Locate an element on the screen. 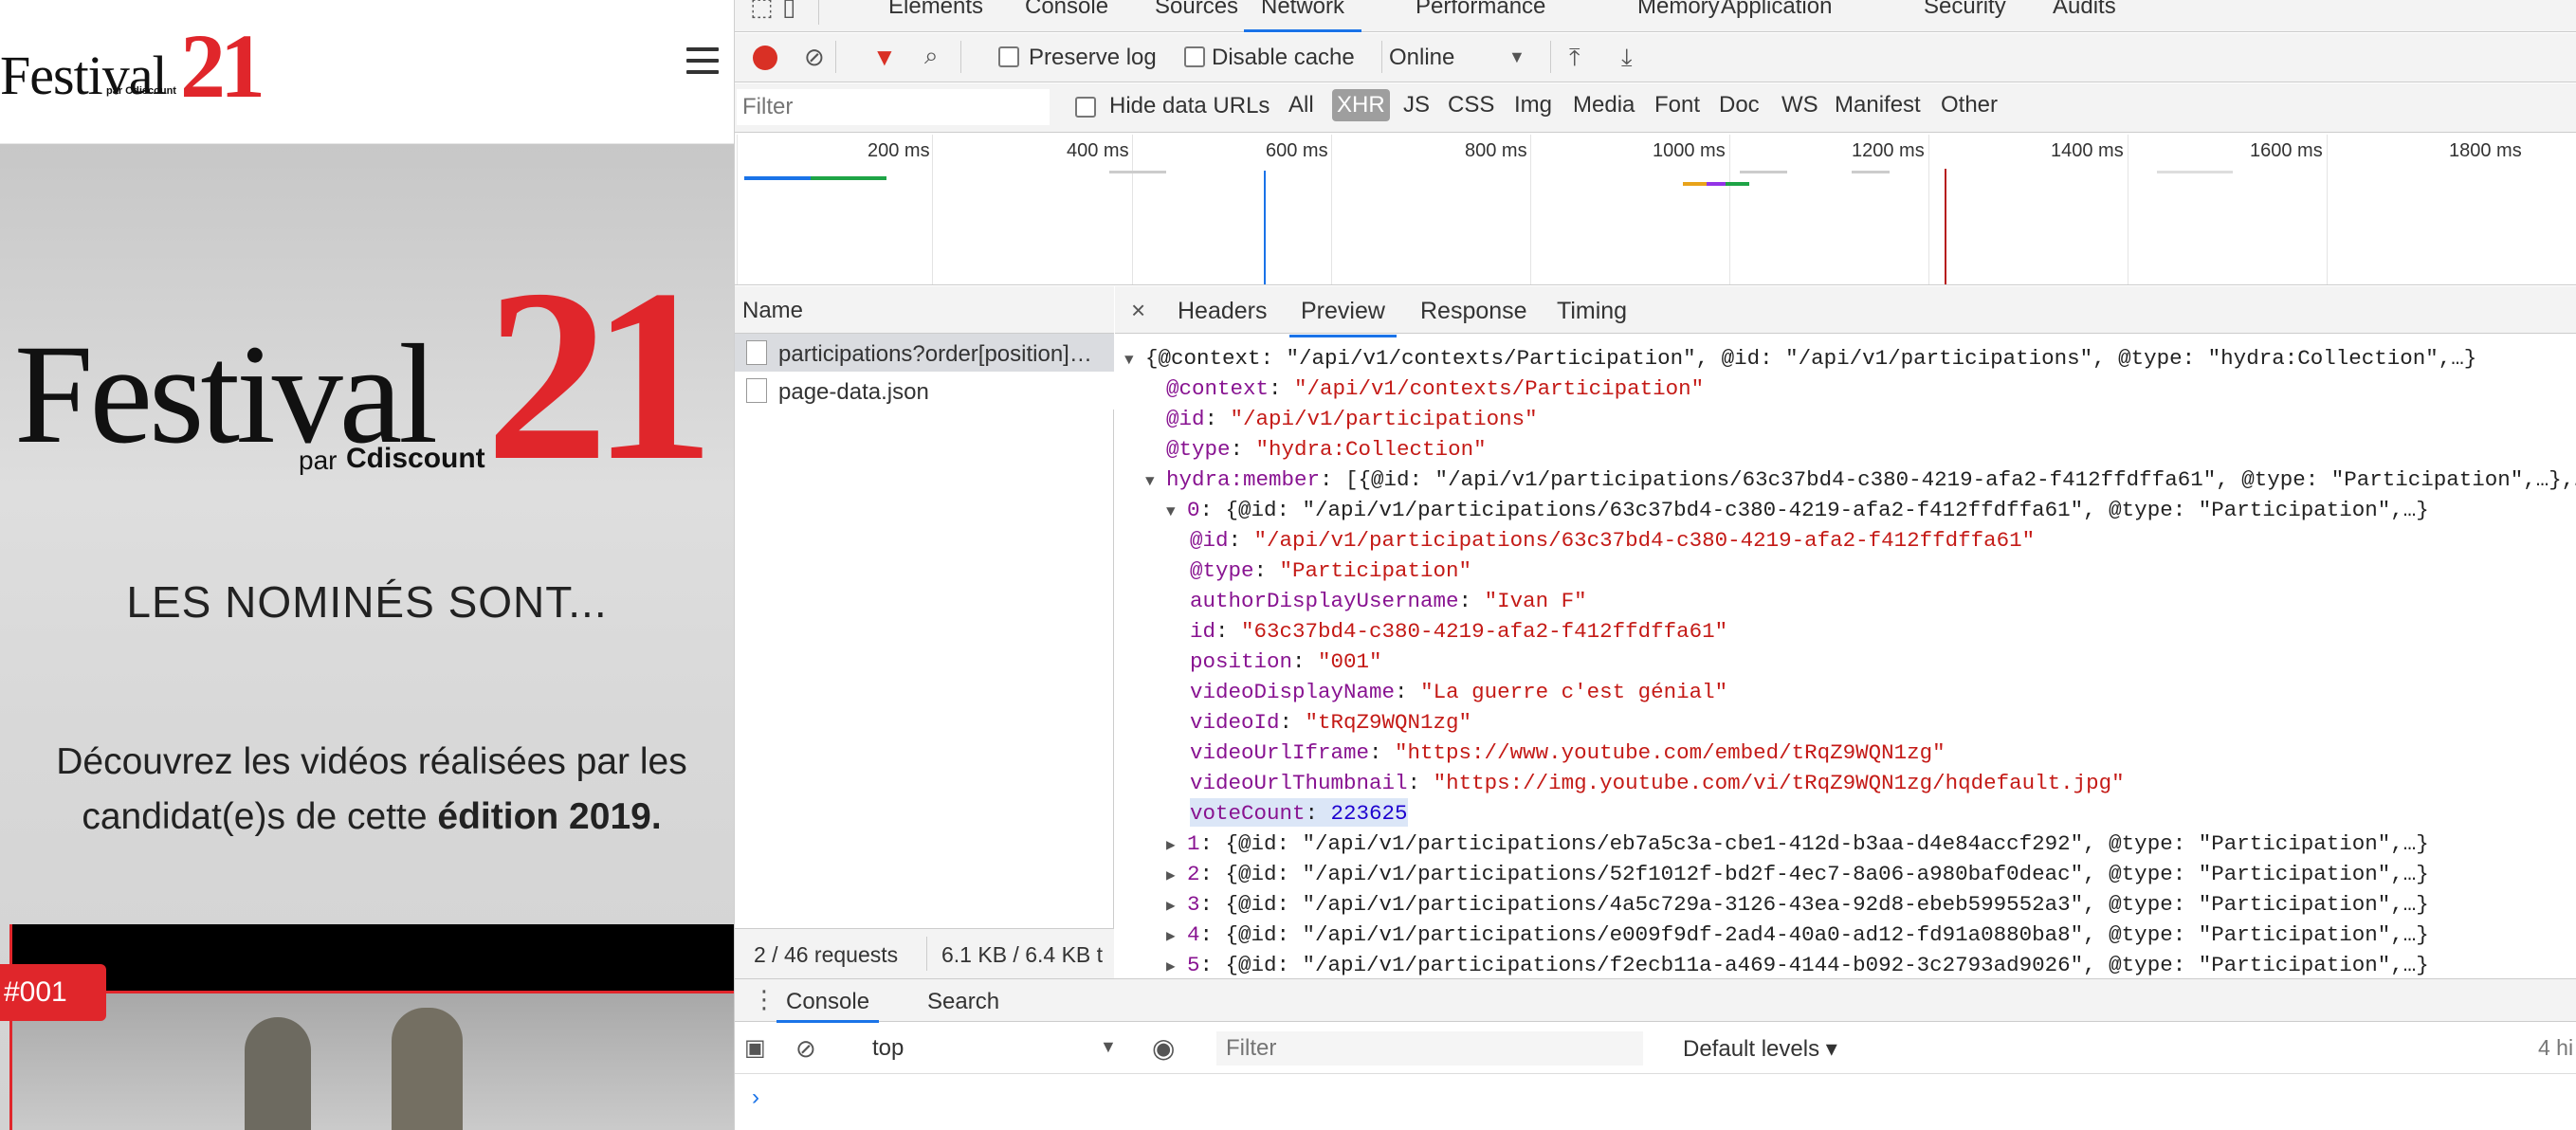 Image resolution: width=2576 pixels, height=1130 pixels. request-row: page-data.json is located at coordinates (924, 391).